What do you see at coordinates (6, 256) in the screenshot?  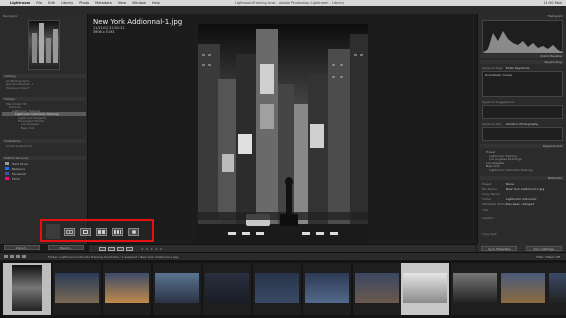 I see `second-window-icon` at bounding box center [6, 256].